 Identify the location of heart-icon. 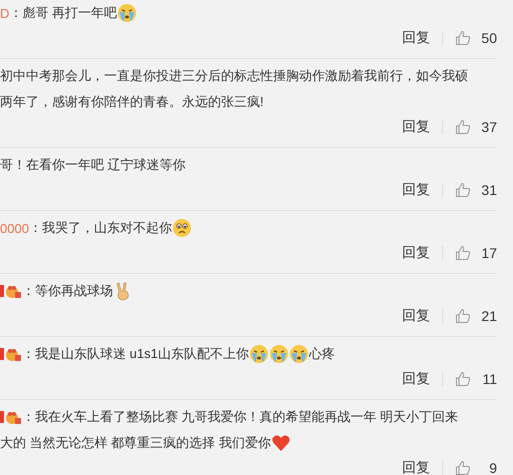
(280, 443).